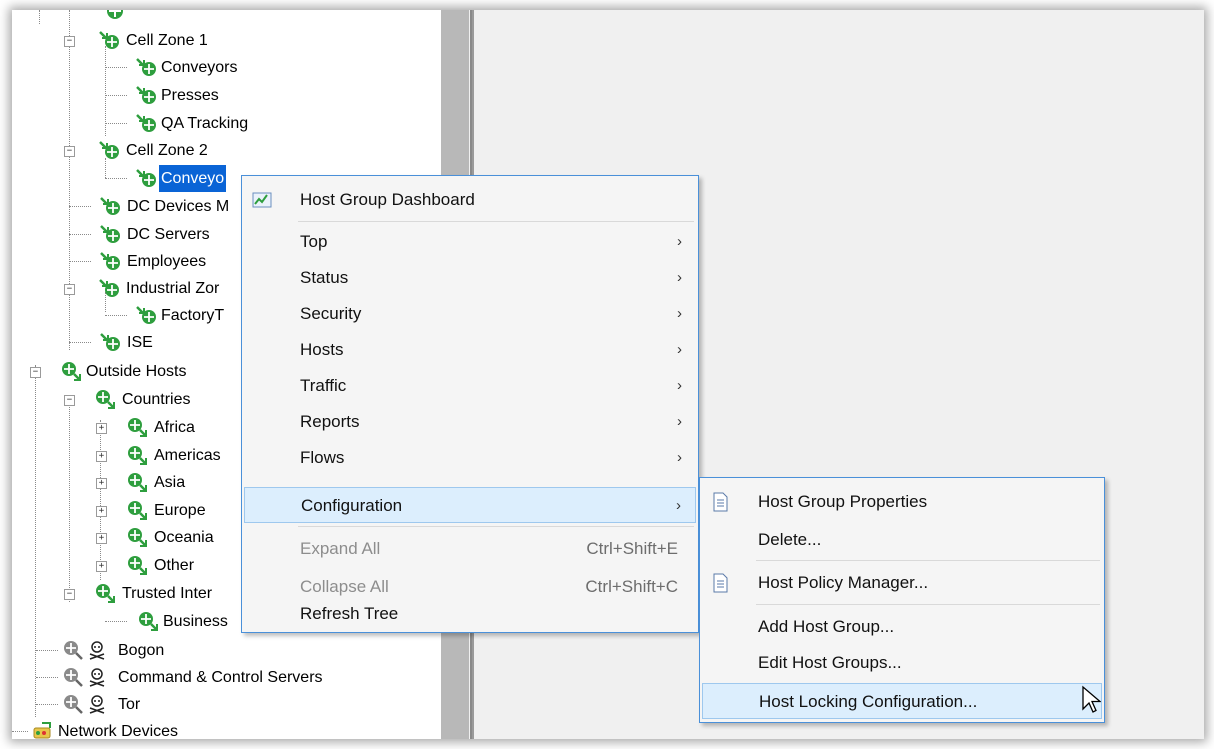  I want to click on tree-node-label: DC Devices M, so click(178, 206).